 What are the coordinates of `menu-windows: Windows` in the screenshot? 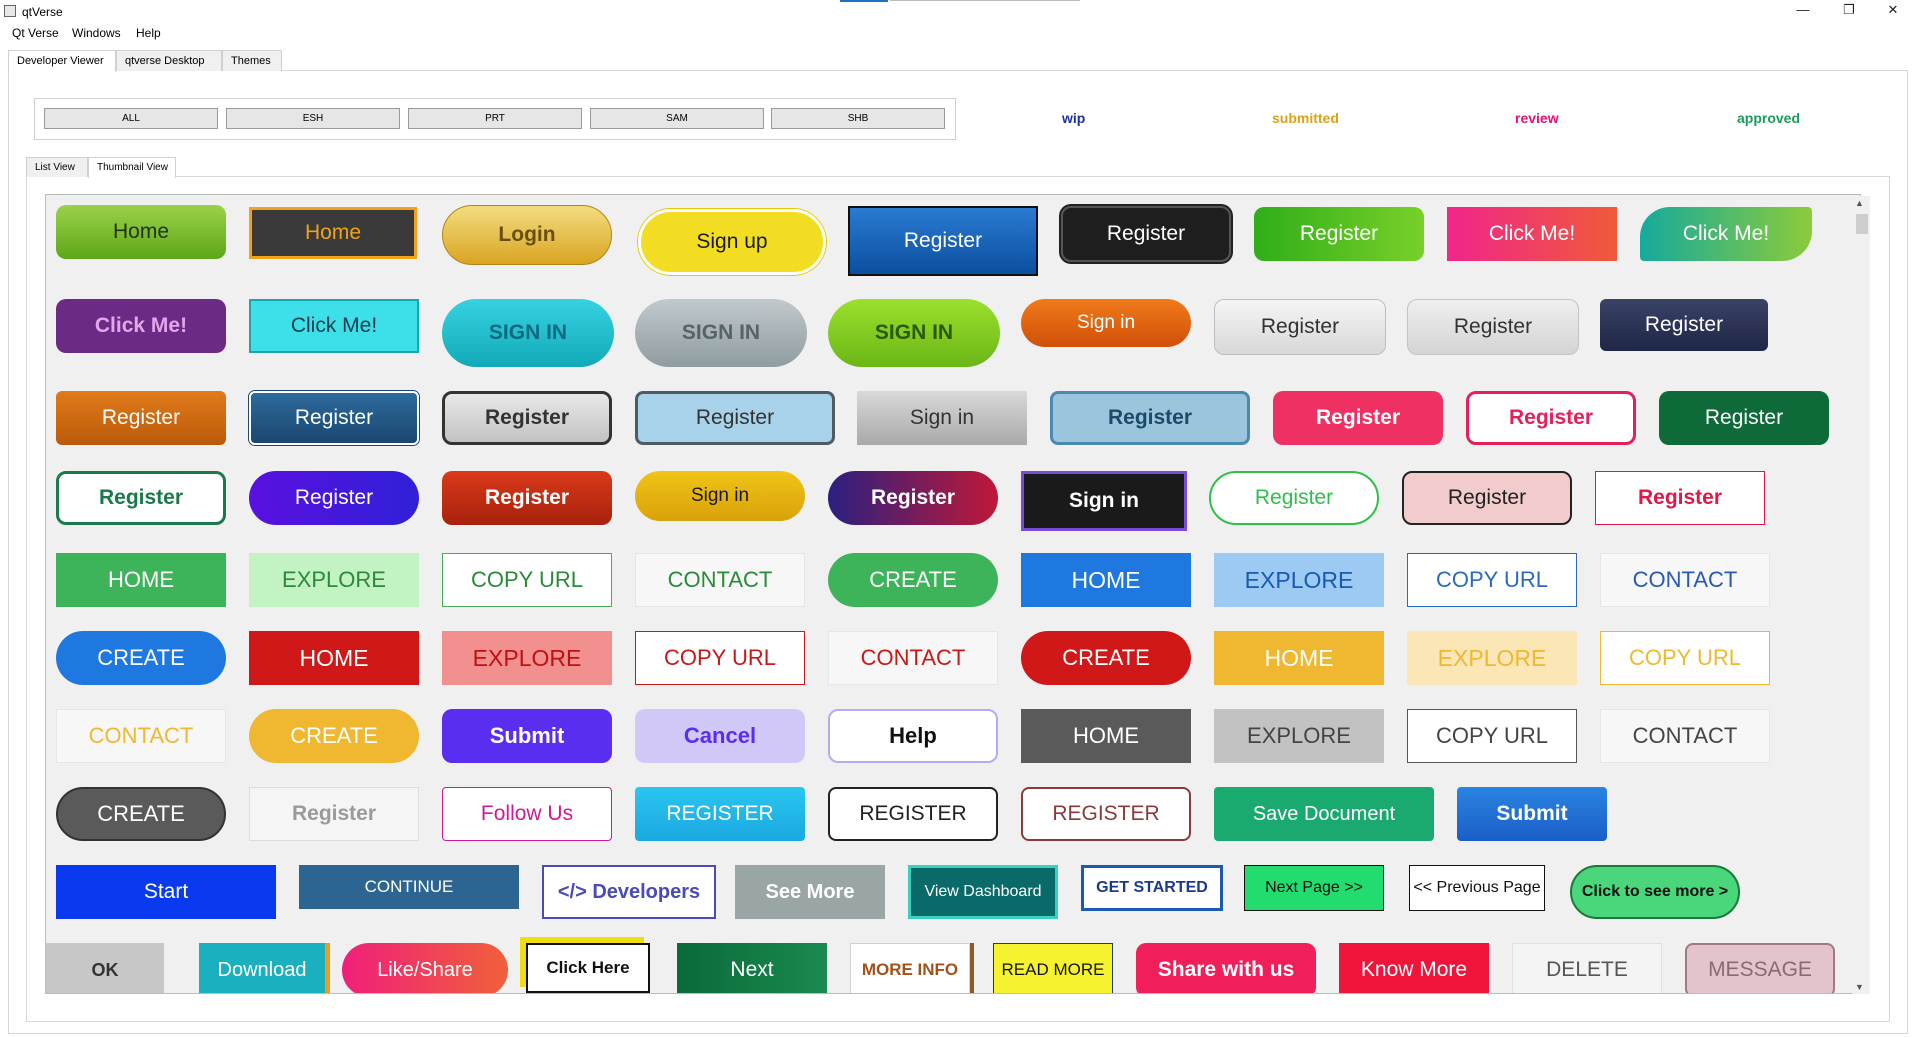 It's located at (96, 33).